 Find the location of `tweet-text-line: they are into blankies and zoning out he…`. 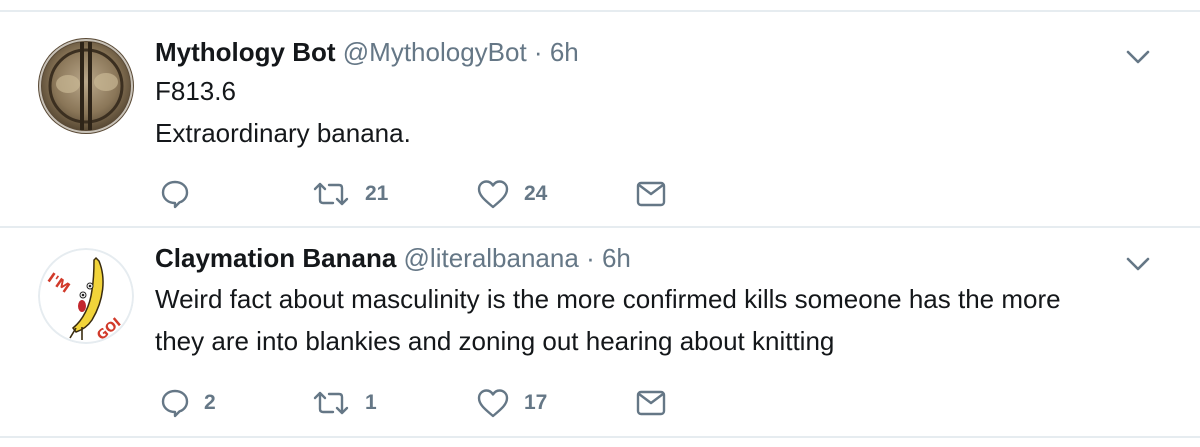

tweet-text-line: they are into blankies and zoning out he… is located at coordinates (495, 341).